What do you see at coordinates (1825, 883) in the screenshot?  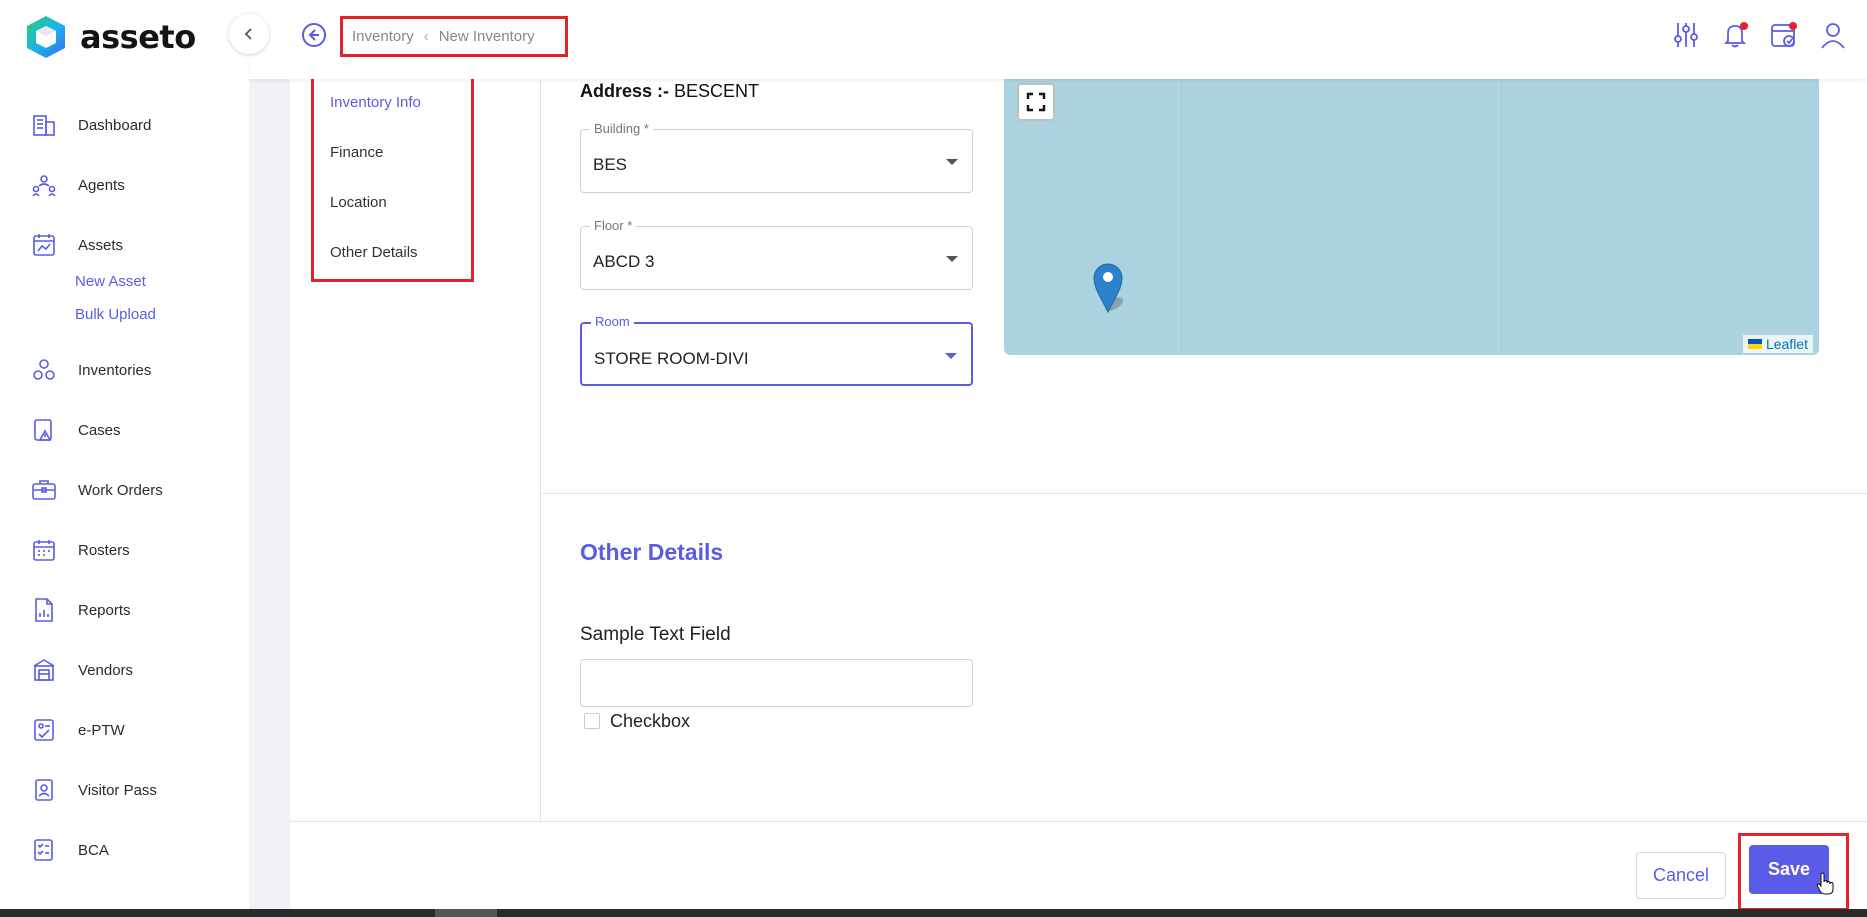 I see `hand-pointer-cursor-icon` at bounding box center [1825, 883].